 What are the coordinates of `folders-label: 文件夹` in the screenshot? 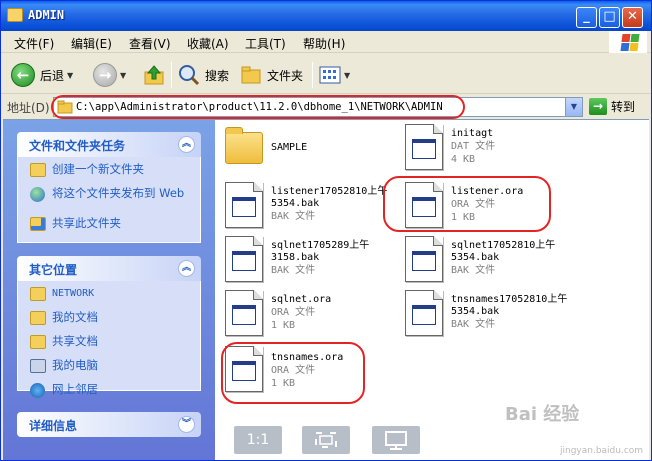 It's located at (285, 75).